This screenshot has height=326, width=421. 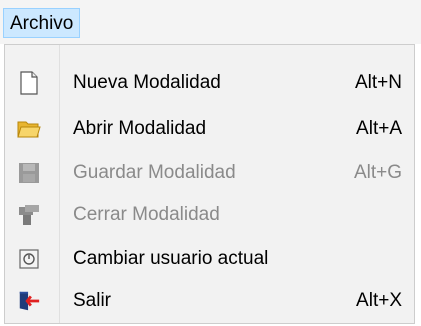 I want to click on close-modality-icon, so click(x=29, y=215).